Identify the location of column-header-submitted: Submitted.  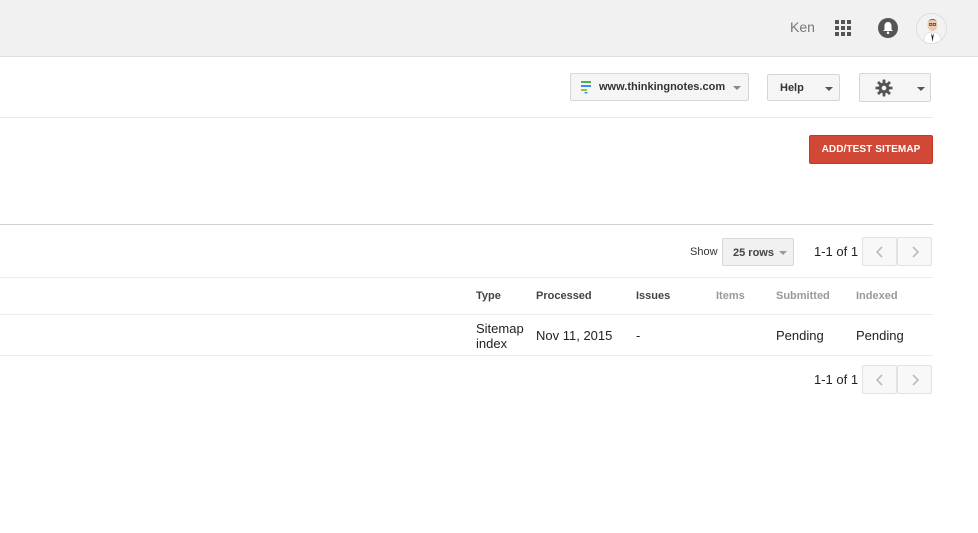
(803, 296).